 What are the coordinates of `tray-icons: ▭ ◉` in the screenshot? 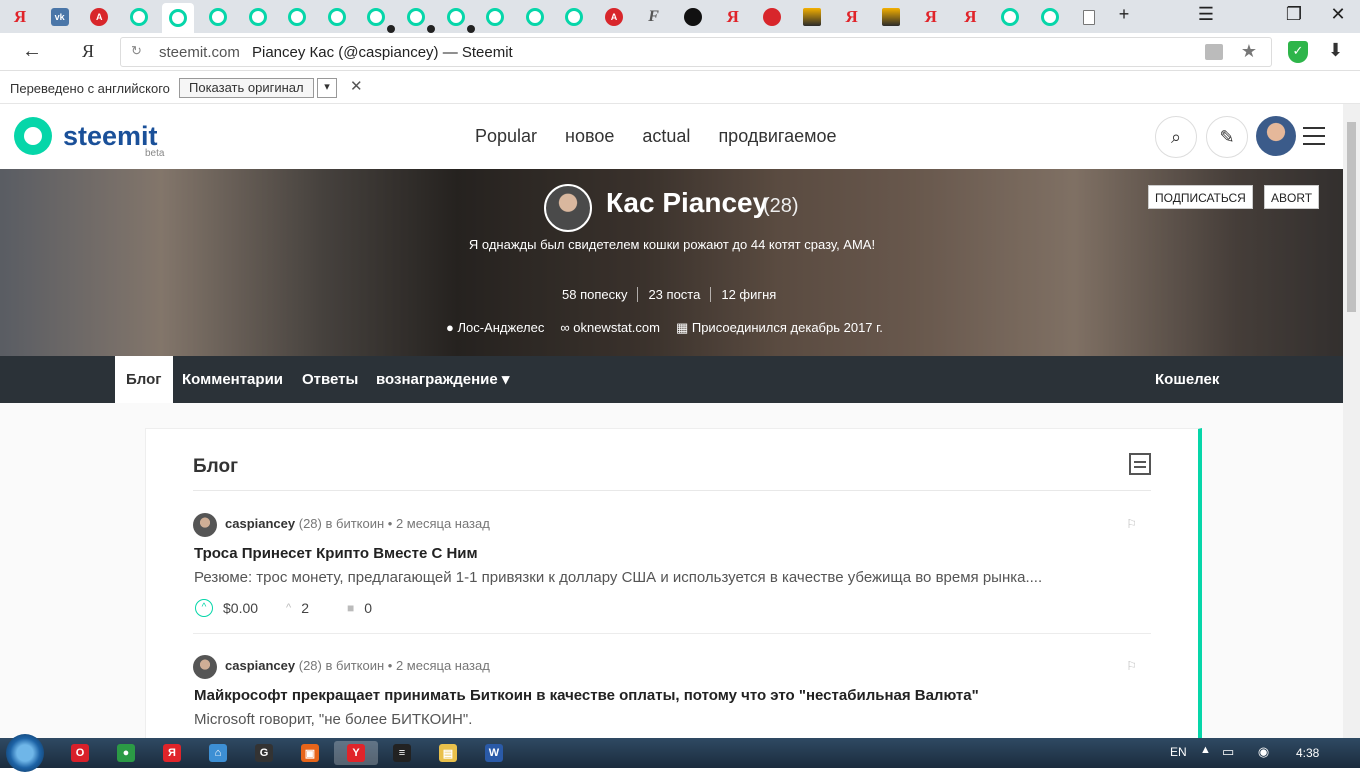 It's located at (1250, 752).